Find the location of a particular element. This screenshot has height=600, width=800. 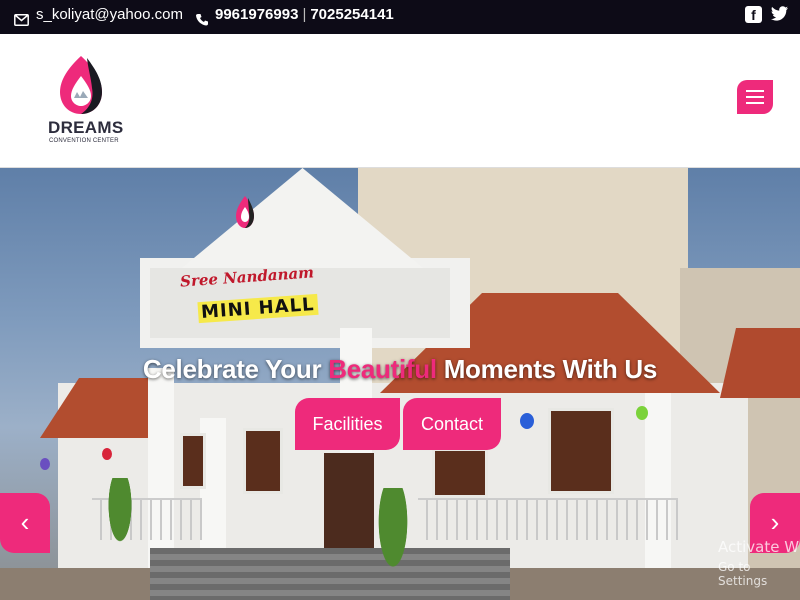

hero-title: Celebrate Your Beautiful Moments With Us is located at coordinates (400, 369).